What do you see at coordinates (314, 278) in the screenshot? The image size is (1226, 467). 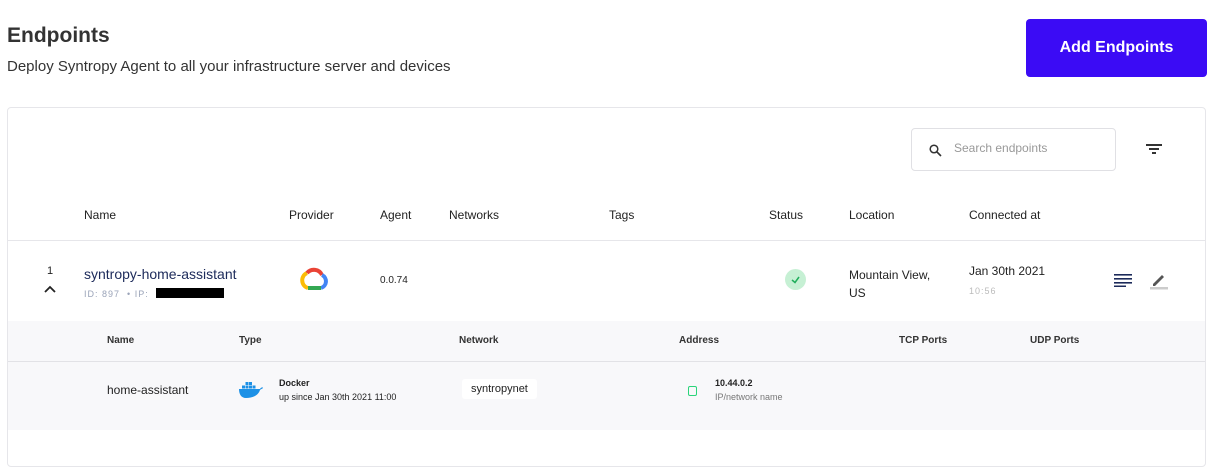 I see `google-cloud-icon` at bounding box center [314, 278].